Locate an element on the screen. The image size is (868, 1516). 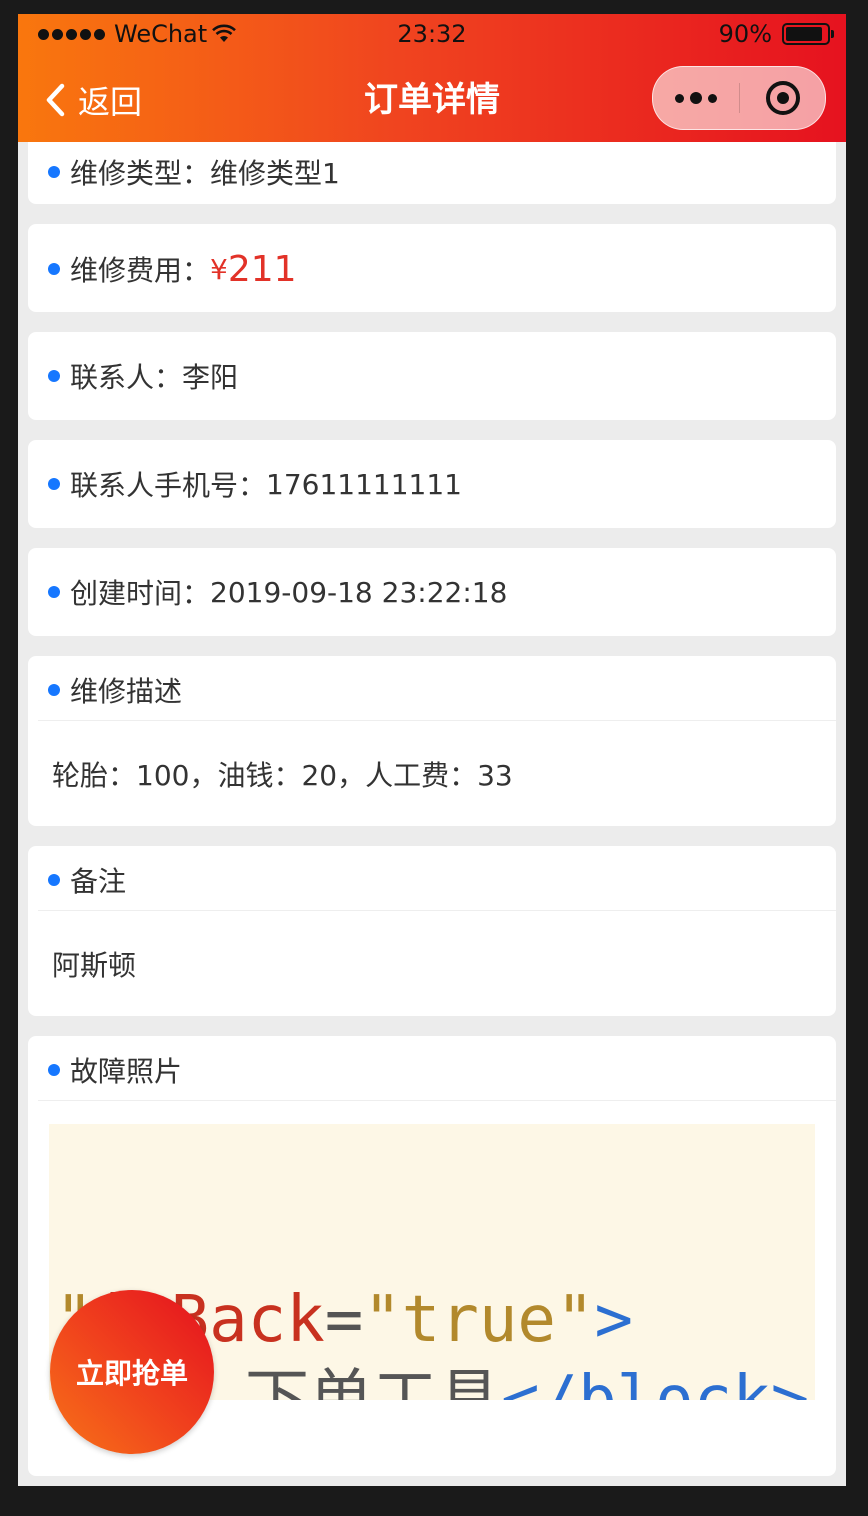
repair-cost-card: 维修费用： ¥ 211 is located at coordinates (432, 268).